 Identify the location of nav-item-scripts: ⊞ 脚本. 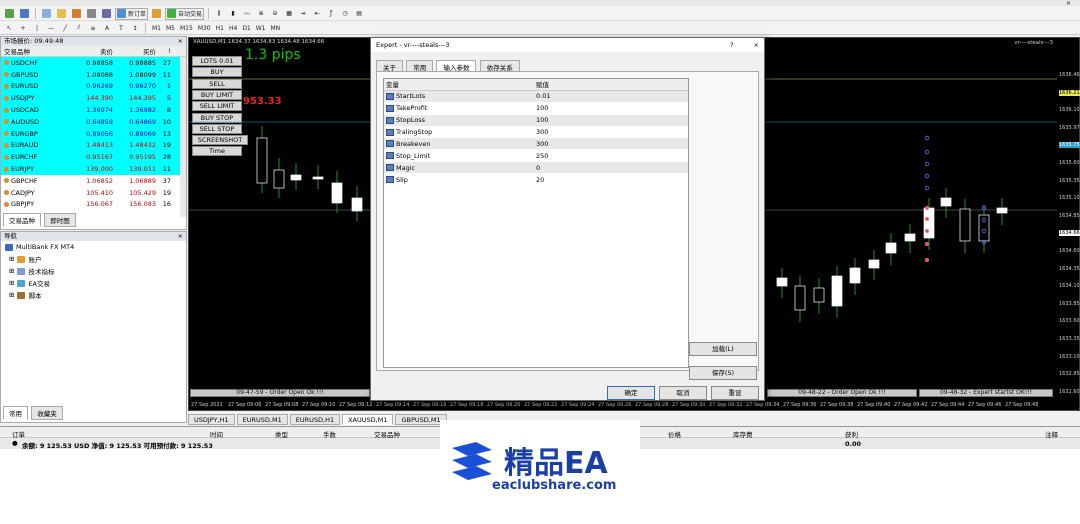
(93, 295).